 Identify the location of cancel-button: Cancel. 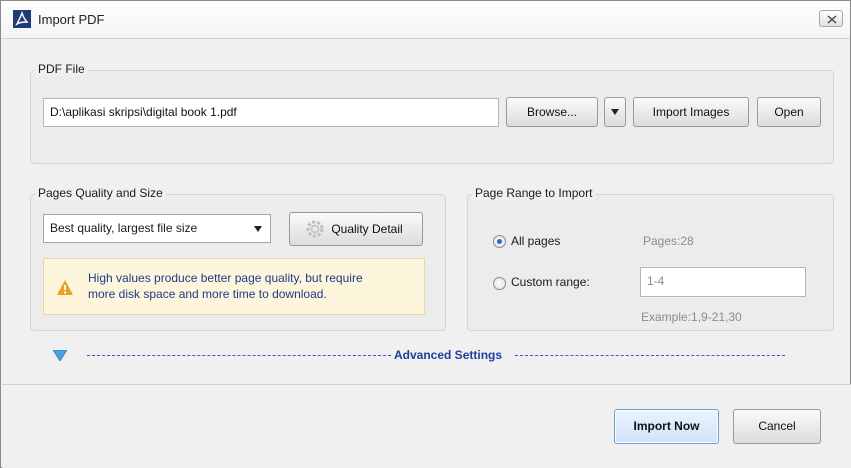
(777, 426).